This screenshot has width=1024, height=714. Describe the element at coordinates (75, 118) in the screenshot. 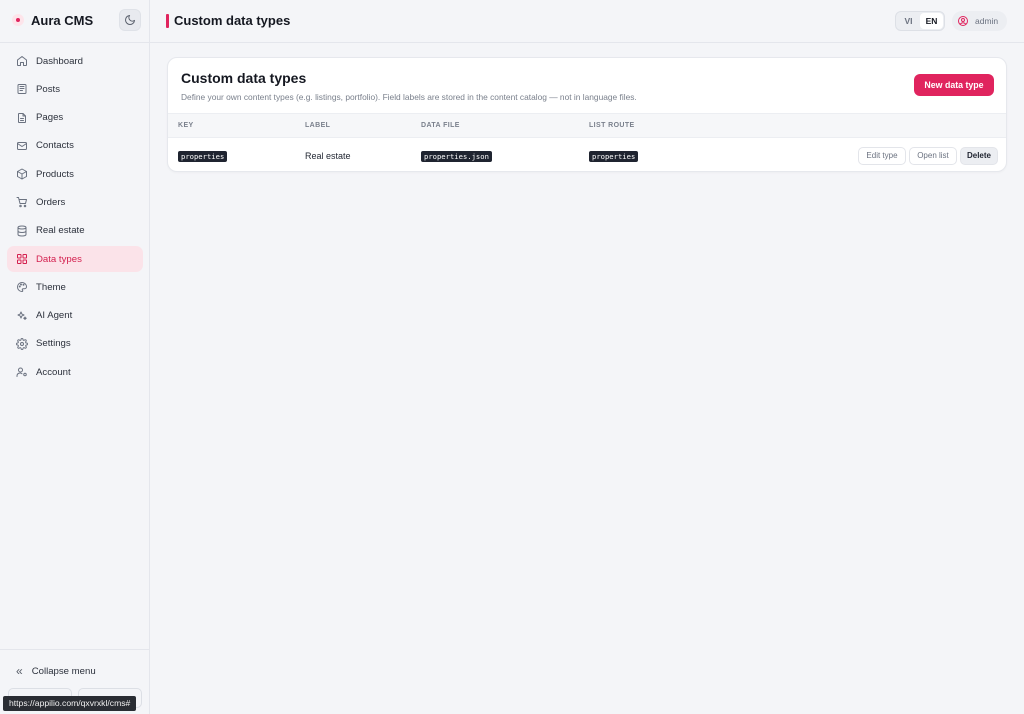

I see `sidebar-item-pages: Pages` at that location.